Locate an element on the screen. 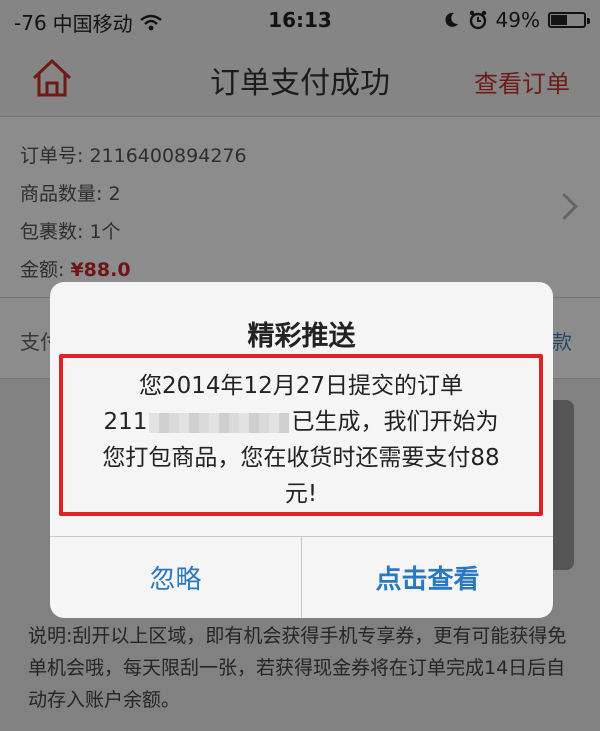 Image resolution: width=600 pixels, height=731 pixels. alert-message-line1: 您2014年12月27日提交的订单 is located at coordinates (301, 386).